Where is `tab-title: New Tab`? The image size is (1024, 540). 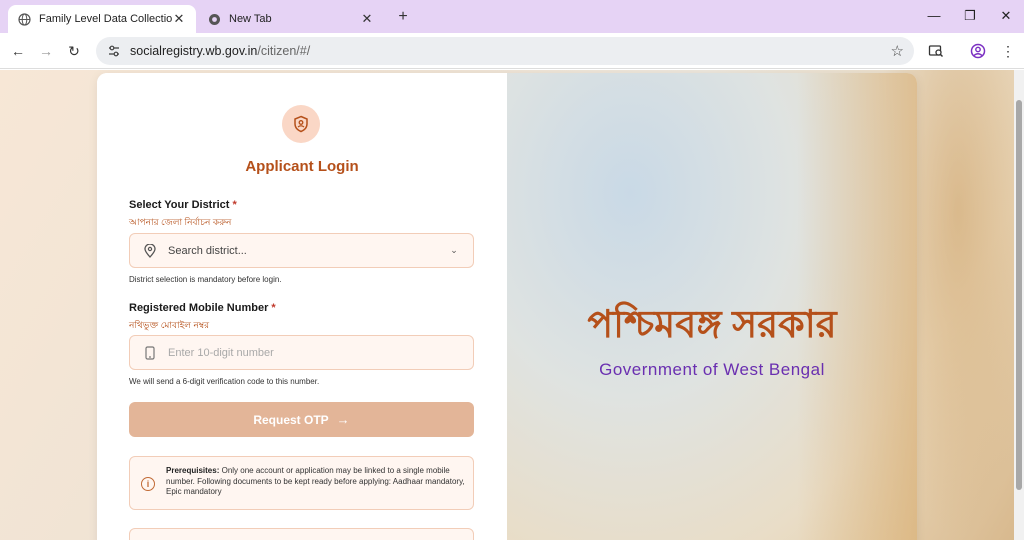 tab-title: New Tab is located at coordinates (250, 19).